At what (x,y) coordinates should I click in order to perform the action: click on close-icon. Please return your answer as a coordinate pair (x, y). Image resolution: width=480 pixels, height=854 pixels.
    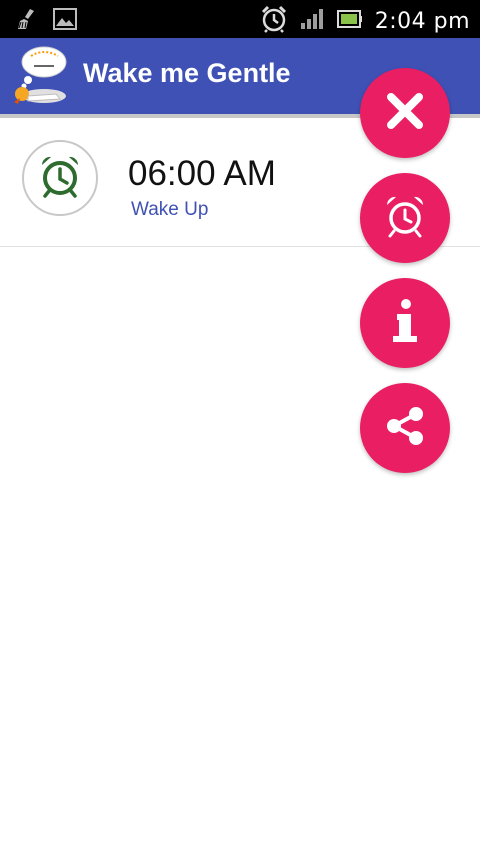
    Looking at the image, I should click on (405, 113).